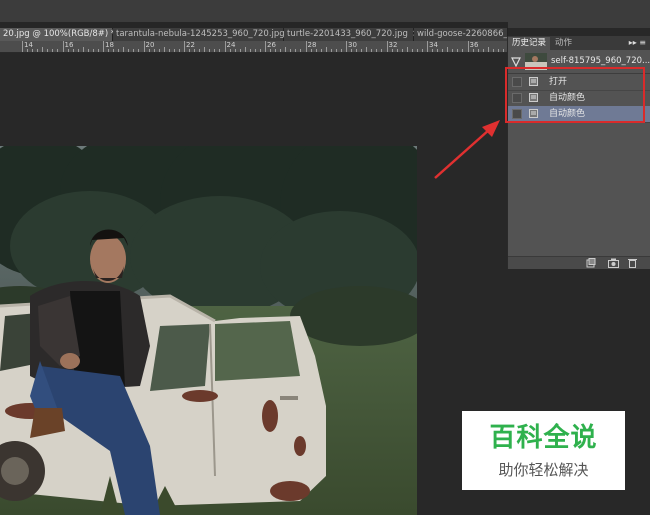 This screenshot has height=515, width=650. What do you see at coordinates (254, 47) in the screenshot?
I see `horizontal-ruler: 14 16 18 20 22 24 26 28 30 32 34 36` at bounding box center [254, 47].